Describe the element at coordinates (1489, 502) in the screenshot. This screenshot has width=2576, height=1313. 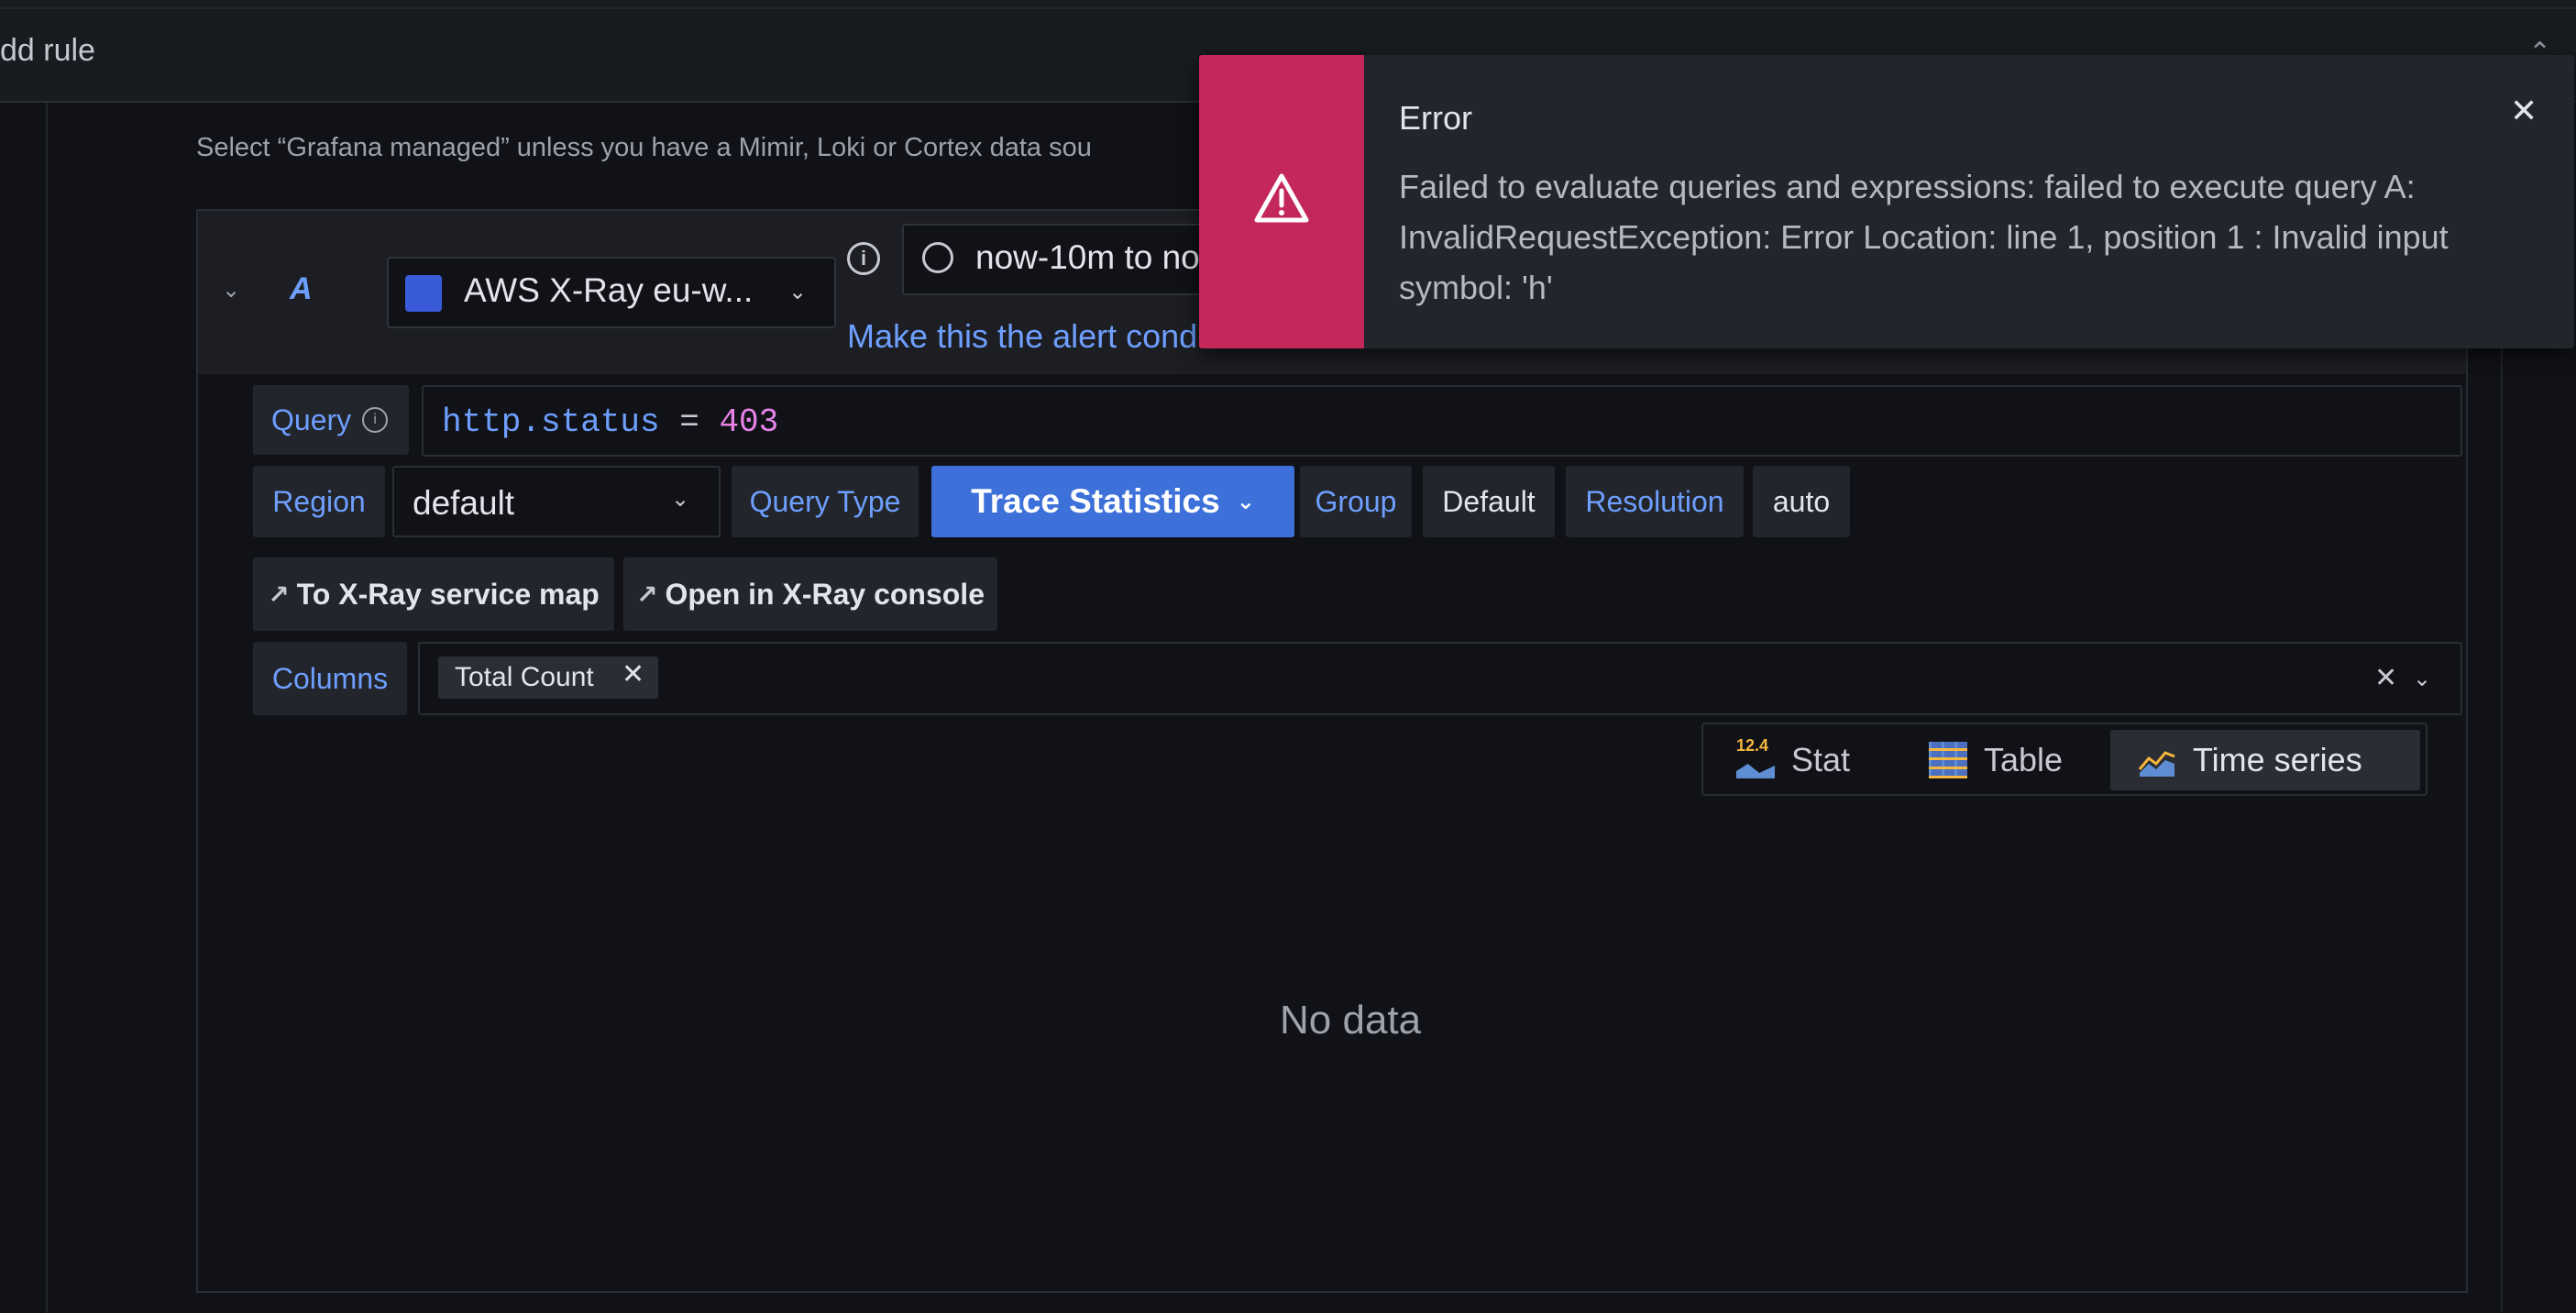
I see `group-select: Default` at that location.